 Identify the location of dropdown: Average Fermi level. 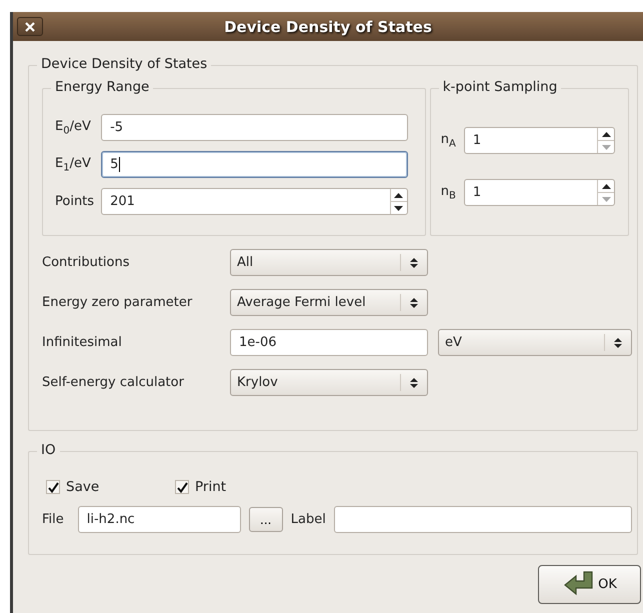
(329, 302).